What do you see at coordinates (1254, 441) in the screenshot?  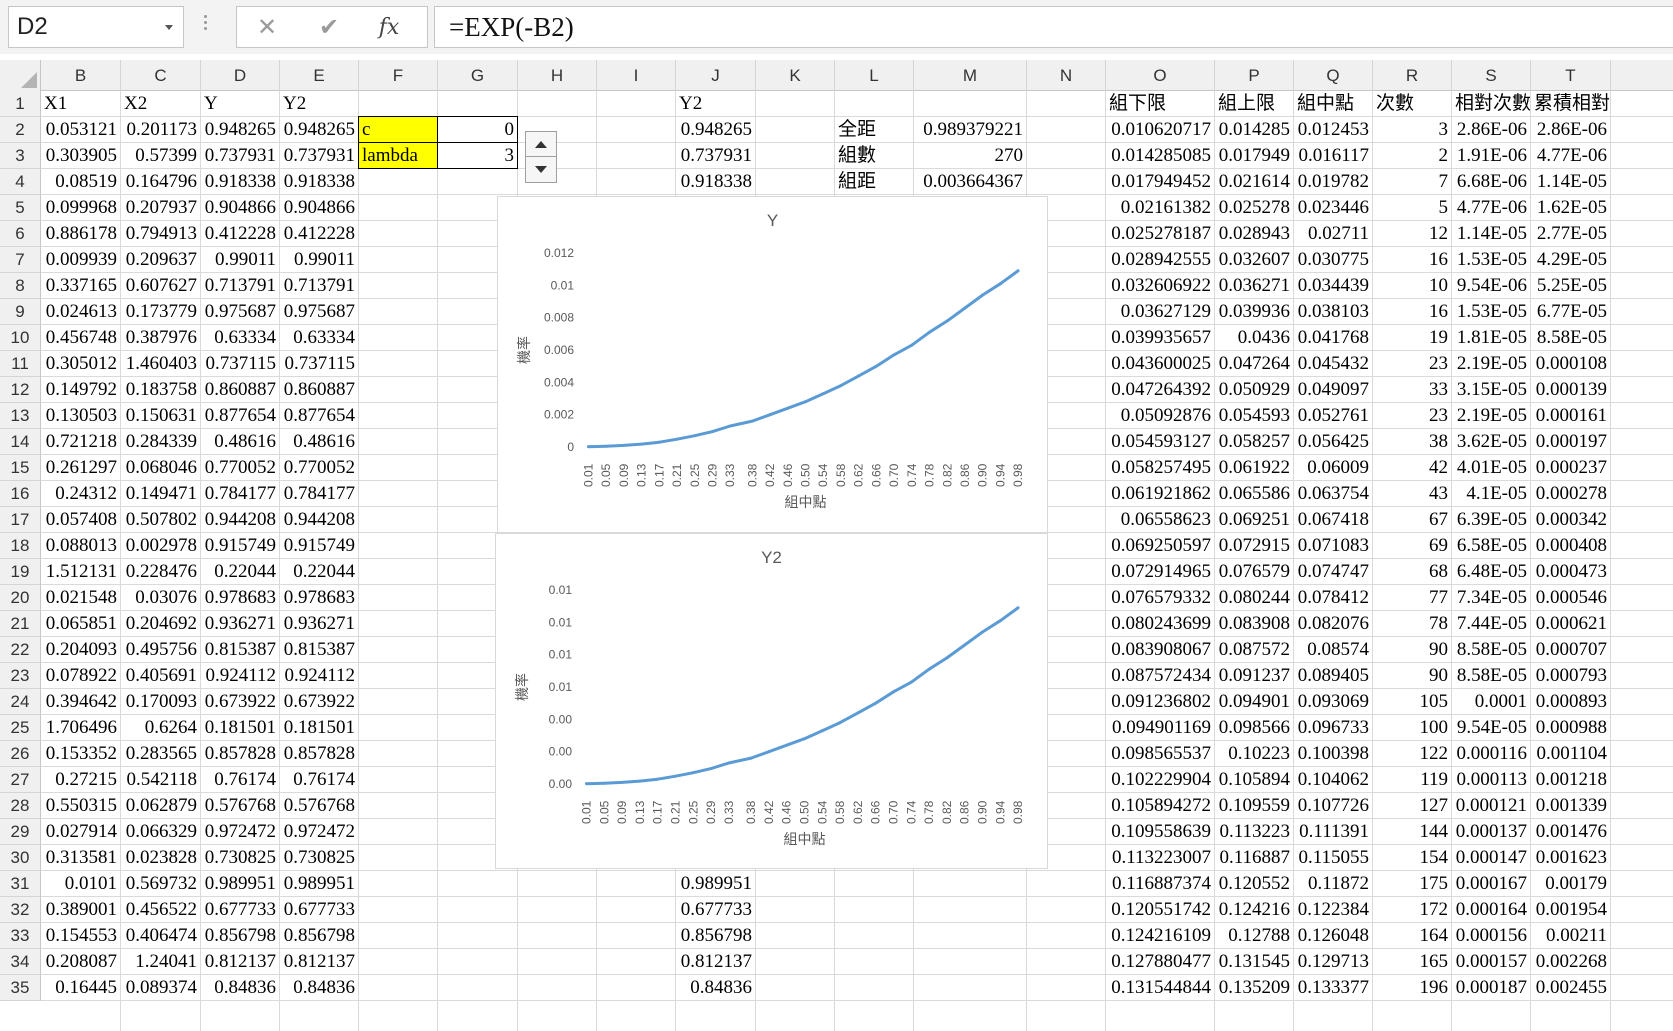 I see `cell-P14: 0.058257` at bounding box center [1254, 441].